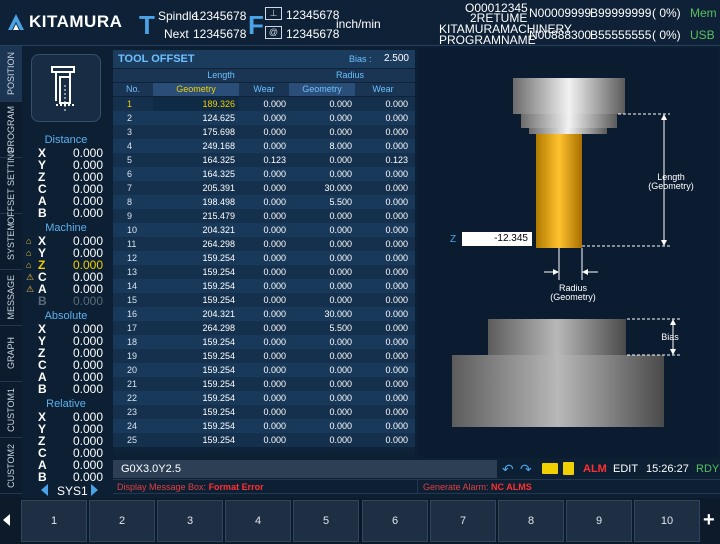 The height and width of the screenshot is (544, 720). What do you see at coordinates (133, 384) in the screenshot?
I see `cell-no: 21` at bounding box center [133, 384].